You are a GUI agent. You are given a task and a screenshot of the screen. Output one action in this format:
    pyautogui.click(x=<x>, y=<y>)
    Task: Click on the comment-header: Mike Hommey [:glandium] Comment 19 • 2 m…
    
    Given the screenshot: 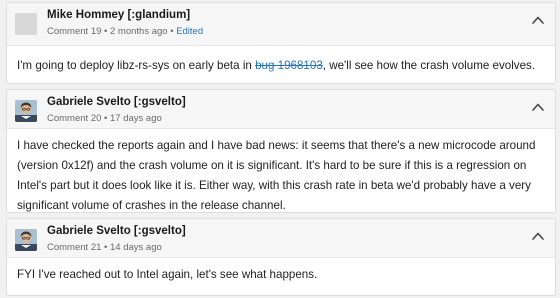 What is the action you would take?
    pyautogui.click(x=281, y=24)
    